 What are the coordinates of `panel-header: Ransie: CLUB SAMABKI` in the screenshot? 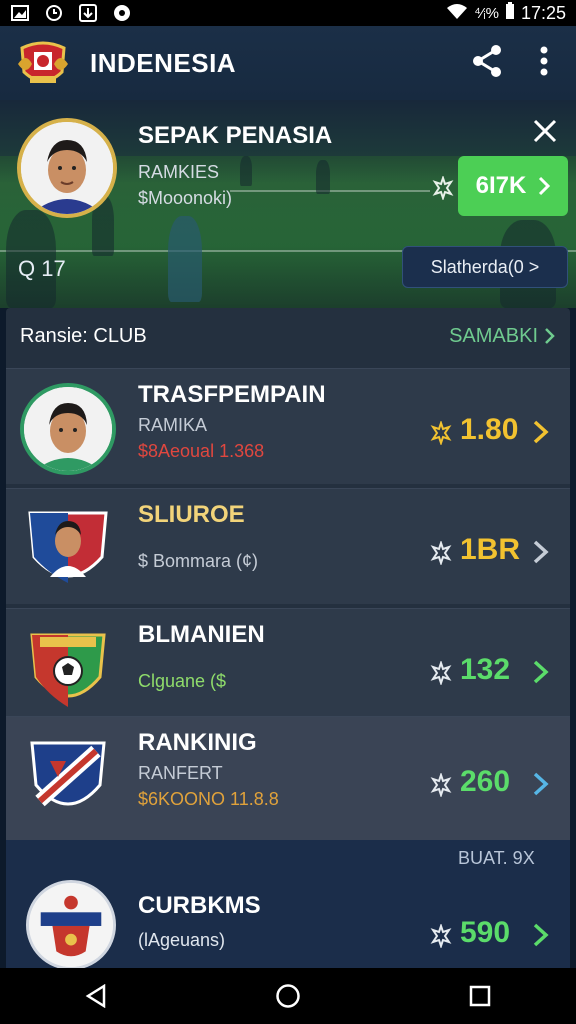 It's located at (288, 336).